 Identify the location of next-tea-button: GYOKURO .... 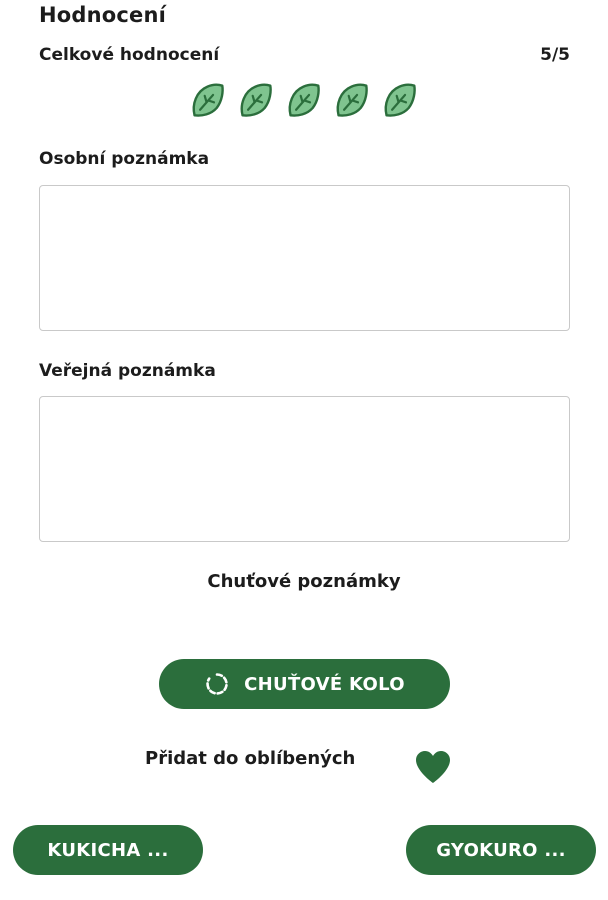
(501, 850).